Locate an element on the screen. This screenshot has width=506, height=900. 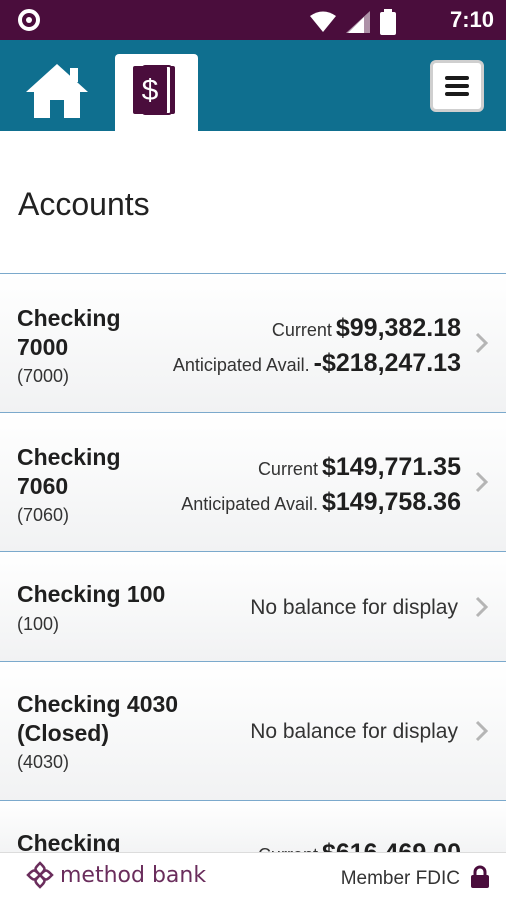
page-title: Accounts is located at coordinates (84, 204).